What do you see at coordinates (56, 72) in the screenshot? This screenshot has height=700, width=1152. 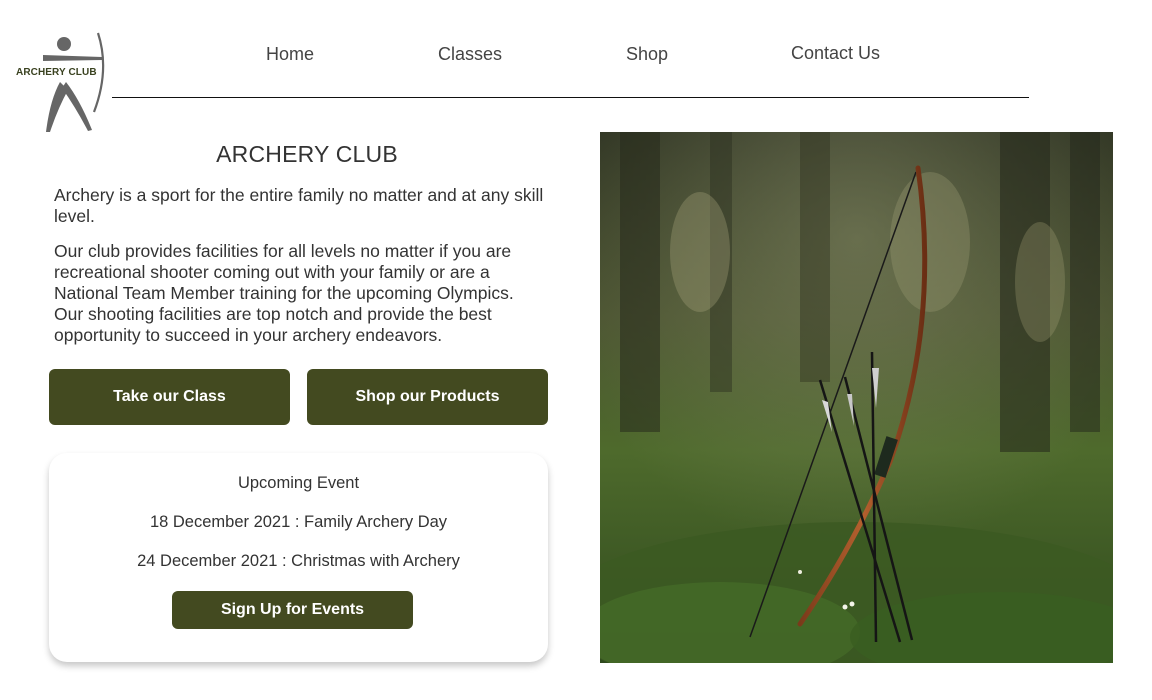 I see `logo-text: ARCHERY CLUB` at bounding box center [56, 72].